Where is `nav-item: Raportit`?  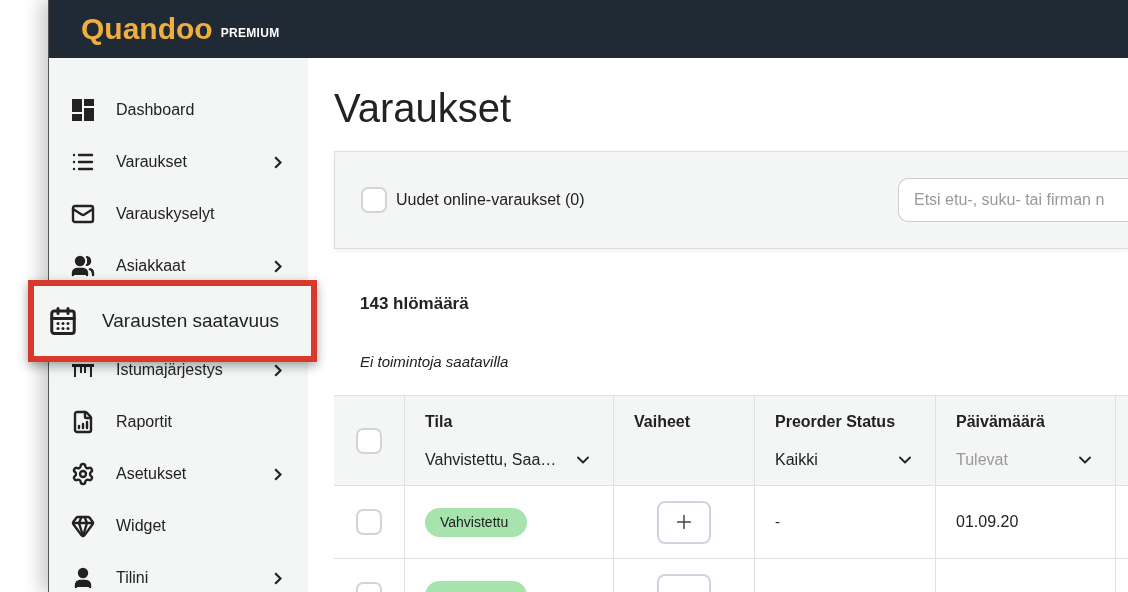
nav-item: Raportit is located at coordinates (178, 422).